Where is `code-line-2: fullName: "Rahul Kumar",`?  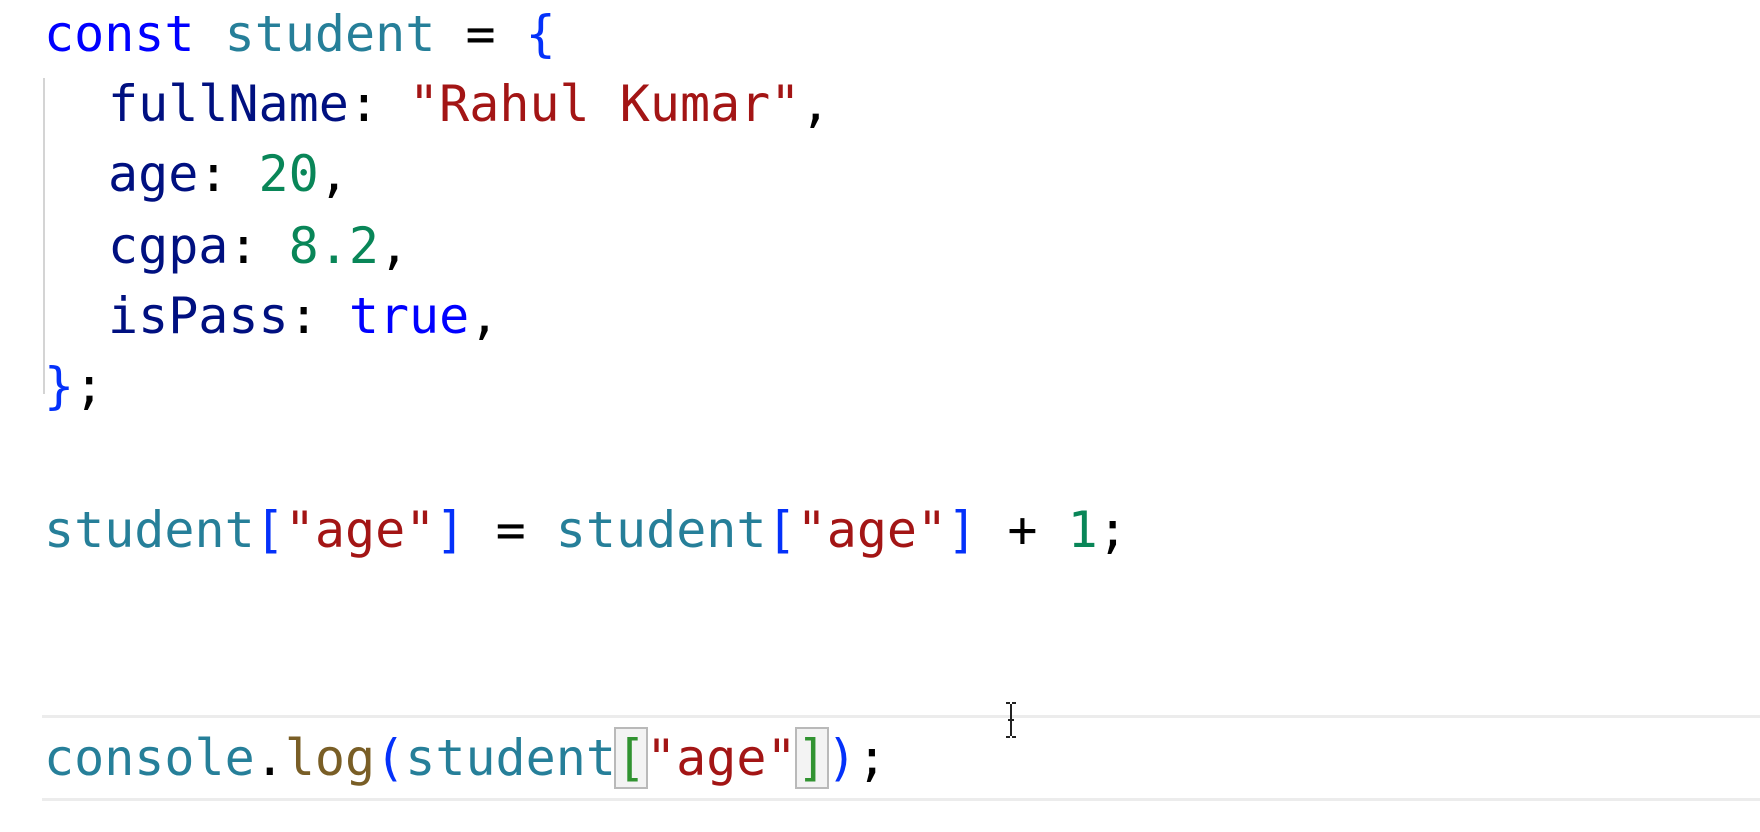
code-line-2: fullName: "Rahul Kumar", is located at coordinates (469, 104).